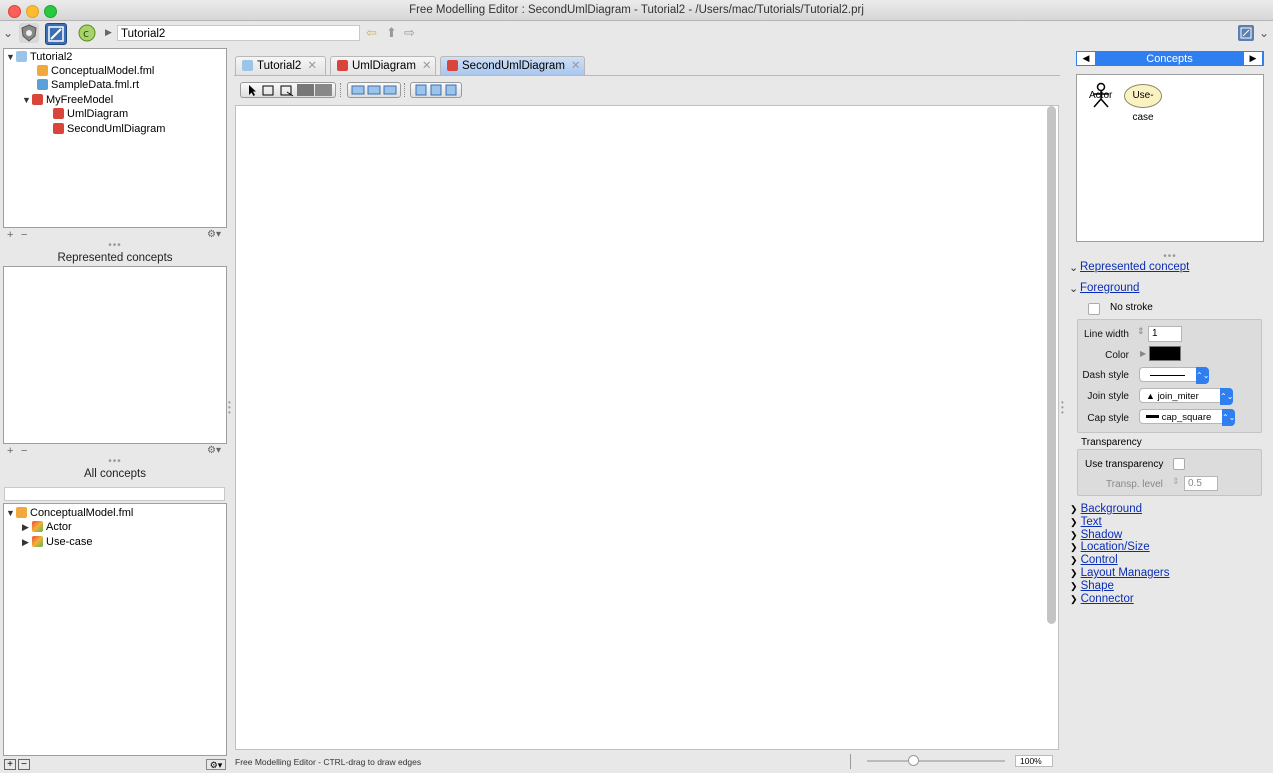  Describe the element at coordinates (1160, 547) in the screenshot. I see `section-location-size: ❯ Location/Size` at that location.